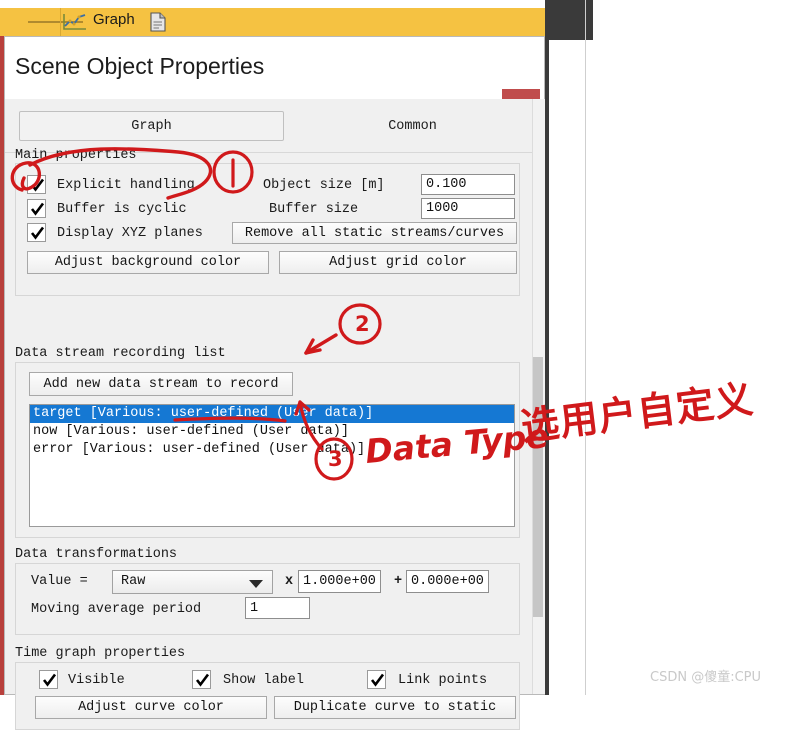  Describe the element at coordinates (60, 22) in the screenshot. I see `tab-divider` at that location.